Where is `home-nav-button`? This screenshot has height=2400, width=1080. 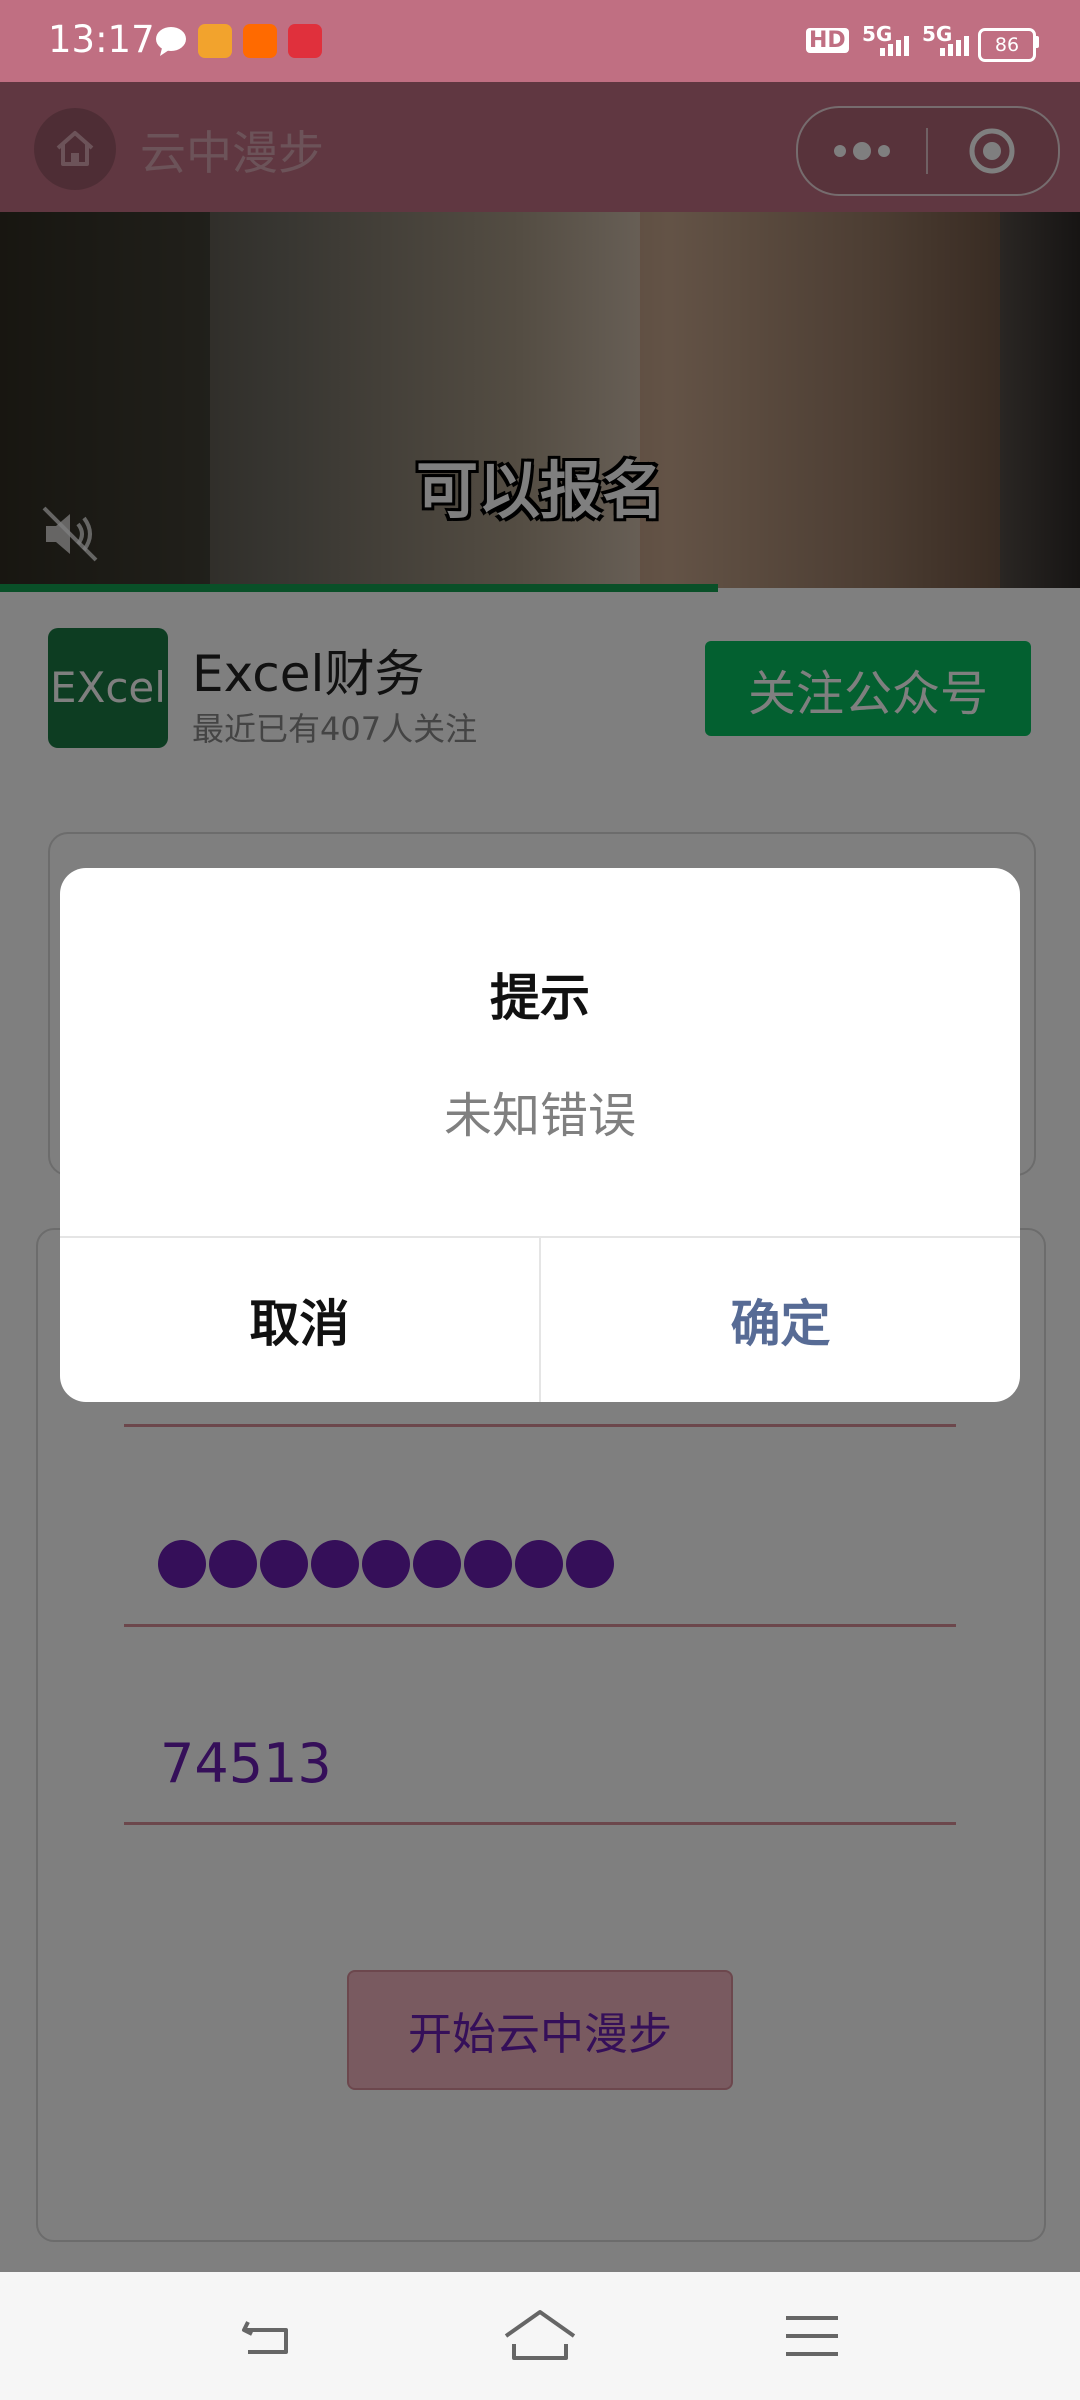 home-nav-button is located at coordinates (540, 2336).